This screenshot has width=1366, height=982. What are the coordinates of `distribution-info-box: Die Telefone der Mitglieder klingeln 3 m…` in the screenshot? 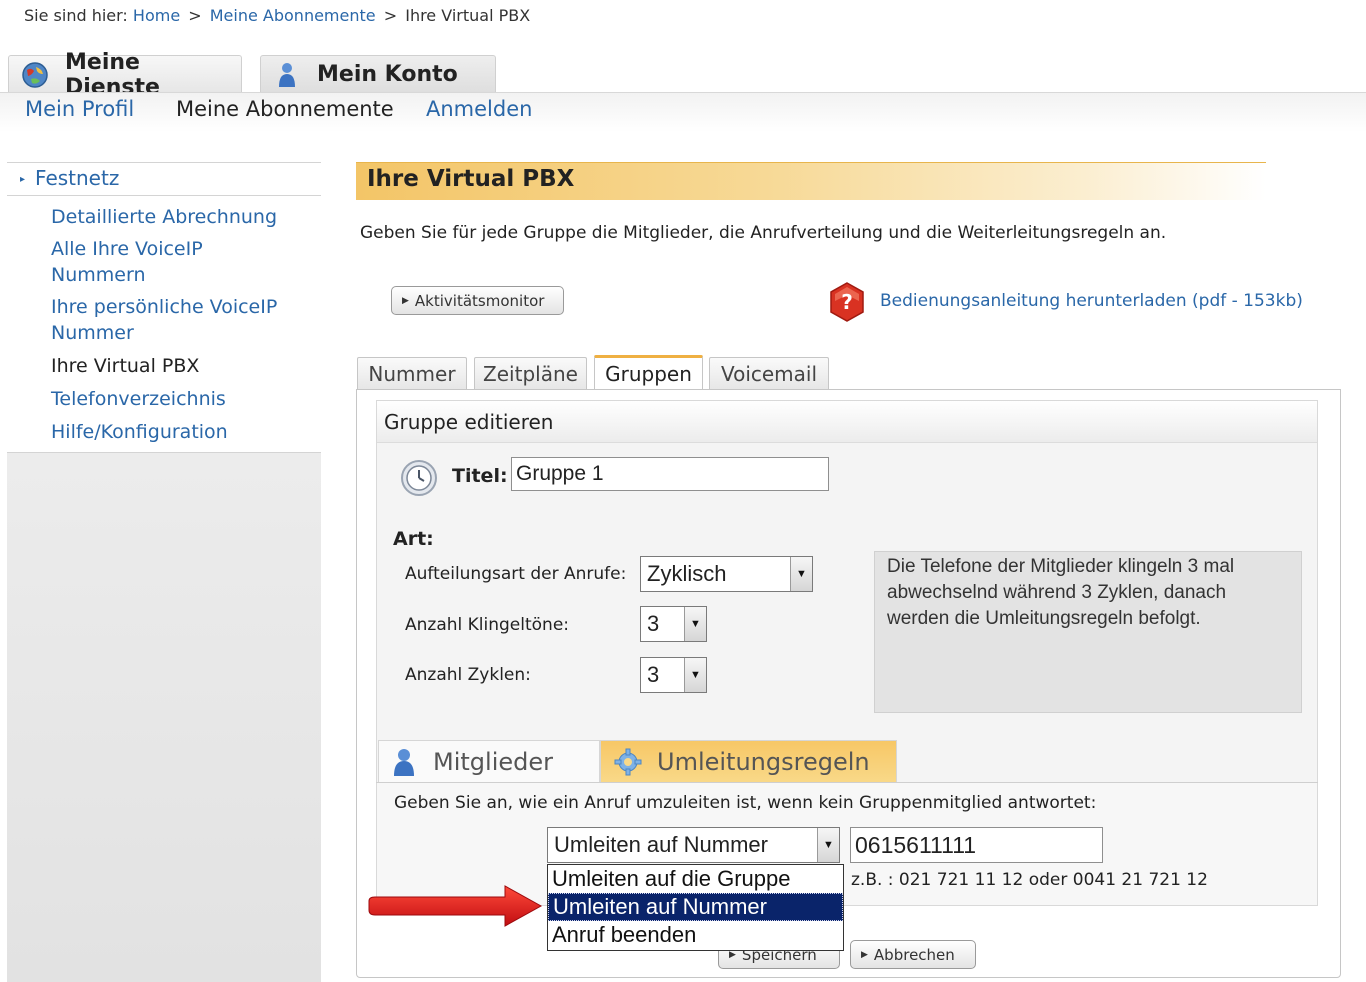 It's located at (1088, 632).